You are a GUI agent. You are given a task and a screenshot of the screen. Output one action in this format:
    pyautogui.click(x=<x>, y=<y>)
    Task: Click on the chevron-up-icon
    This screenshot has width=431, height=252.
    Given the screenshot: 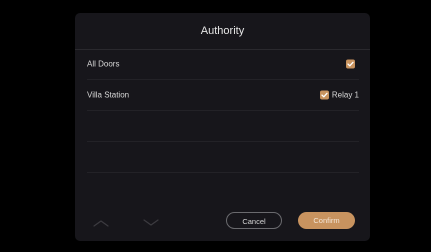 What is the action you would take?
    pyautogui.click(x=101, y=223)
    